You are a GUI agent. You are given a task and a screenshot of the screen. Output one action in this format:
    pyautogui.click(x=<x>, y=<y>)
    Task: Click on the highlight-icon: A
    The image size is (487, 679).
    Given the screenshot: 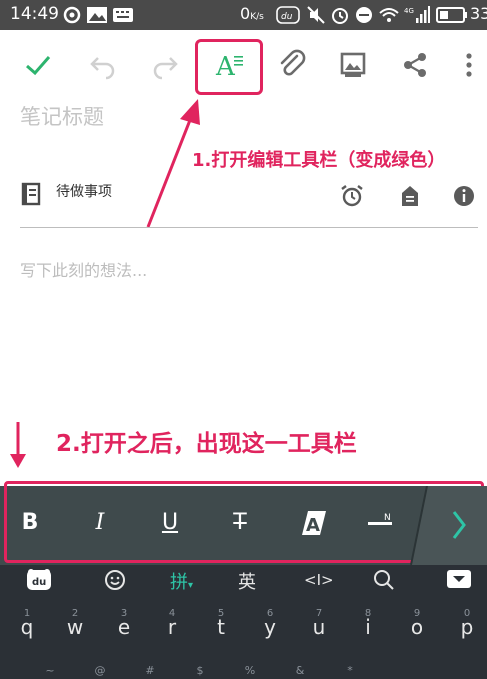 What is the action you would take?
    pyautogui.click(x=312, y=523)
    